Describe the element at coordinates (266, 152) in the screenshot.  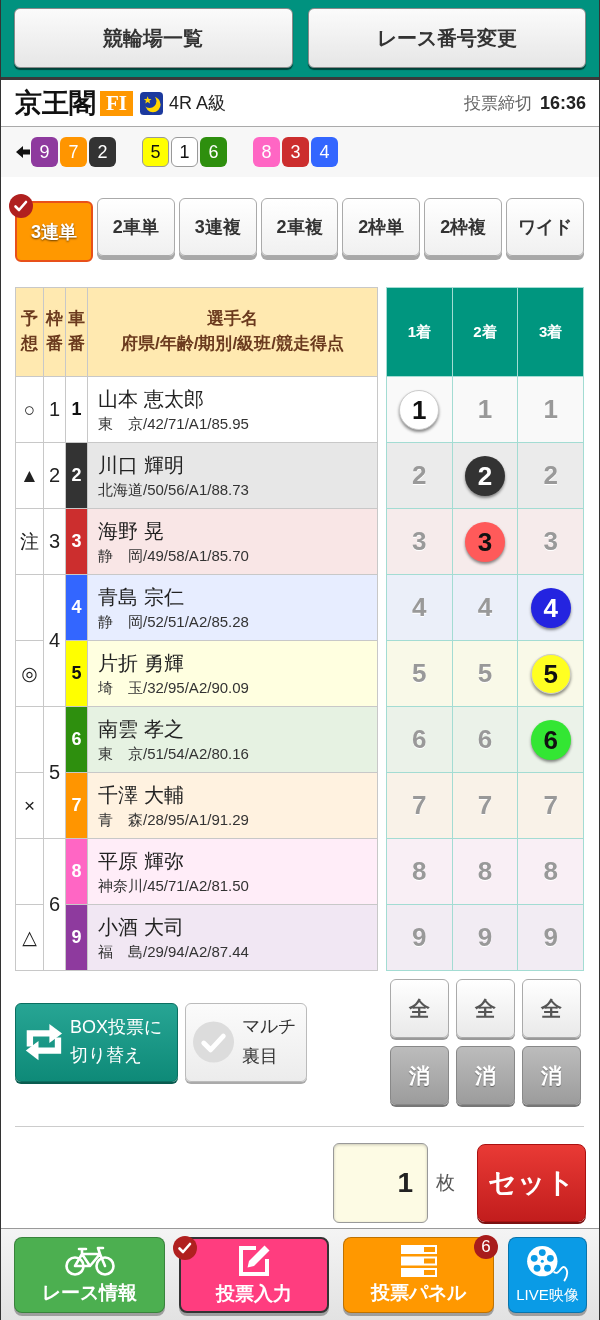
I see `bike-number-chip: 8` at that location.